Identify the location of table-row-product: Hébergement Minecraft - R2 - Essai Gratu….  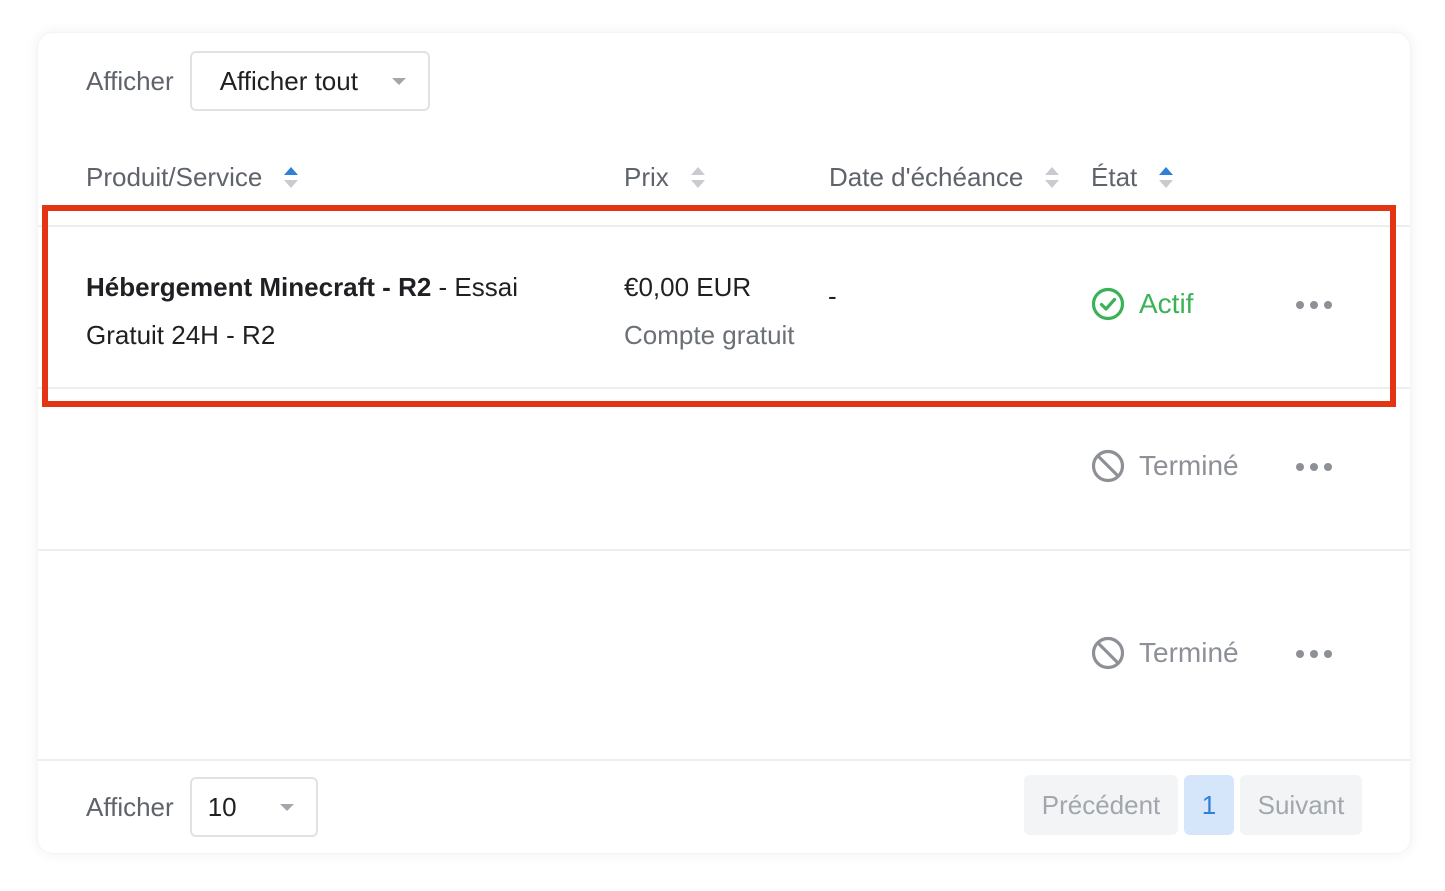
(326, 311).